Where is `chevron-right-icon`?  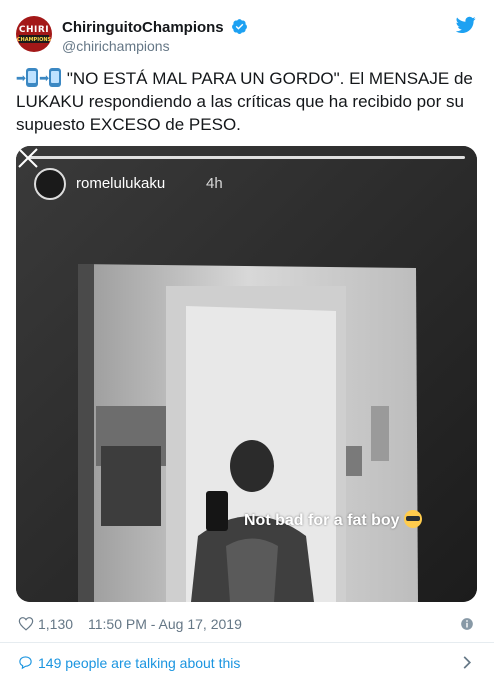 chevron-right-icon is located at coordinates (467, 662).